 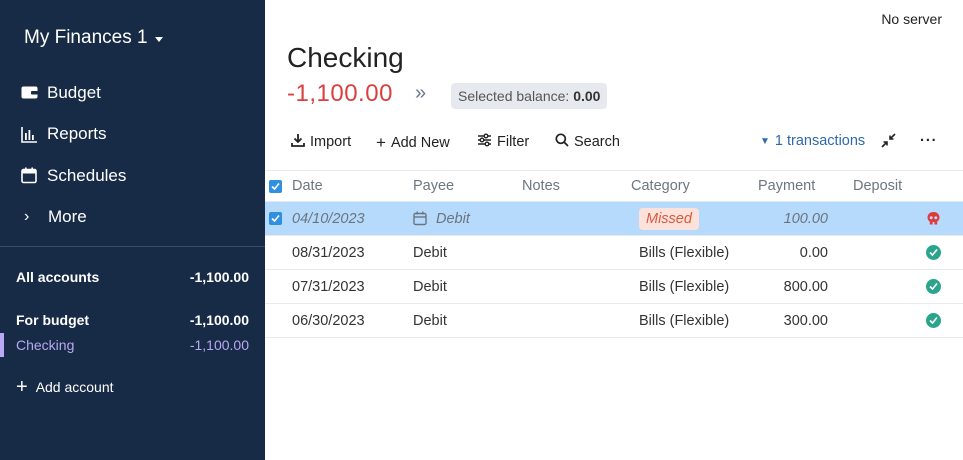 I want to click on search-button: Search, so click(x=587, y=142).